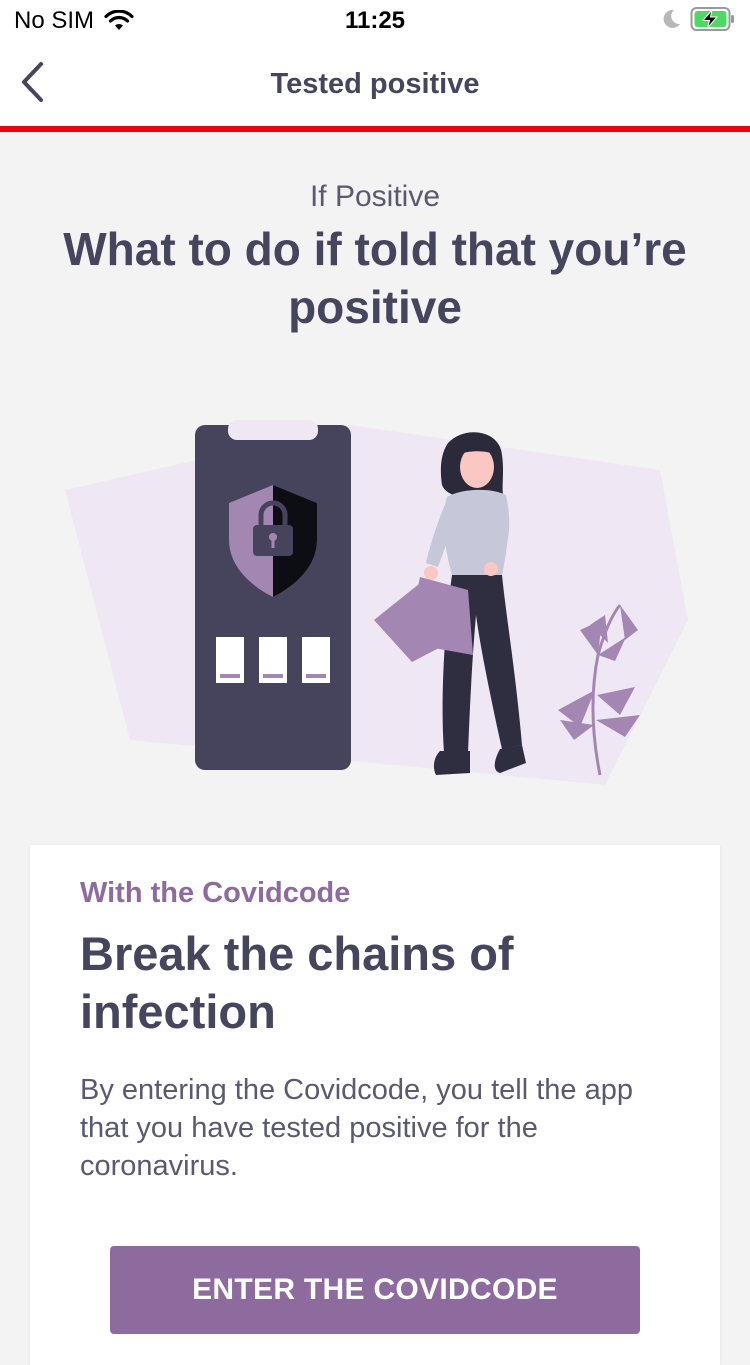  Describe the element at coordinates (713, 19) in the screenshot. I see `battery-charging-icon` at that location.